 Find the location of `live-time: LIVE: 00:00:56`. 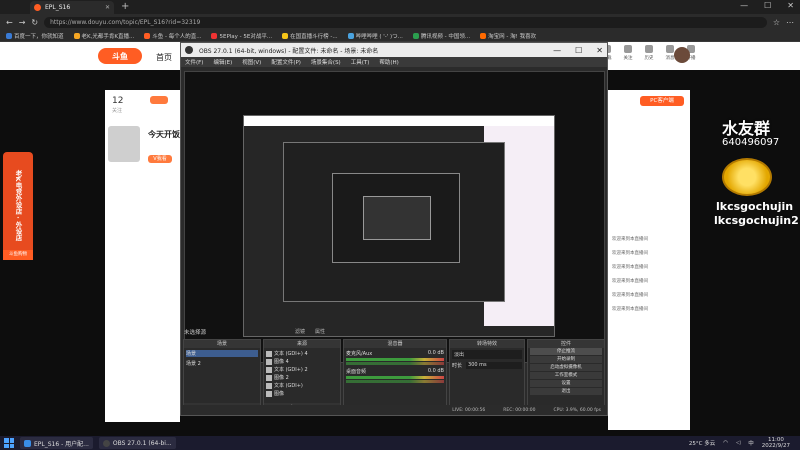

live-time: LIVE: 00:00:56 is located at coordinates (469, 410).